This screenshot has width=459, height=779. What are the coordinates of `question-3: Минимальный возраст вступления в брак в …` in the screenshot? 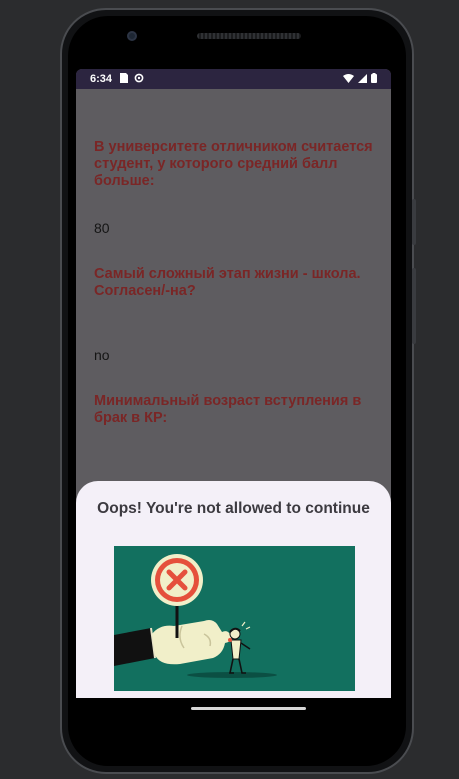 It's located at (228, 409).